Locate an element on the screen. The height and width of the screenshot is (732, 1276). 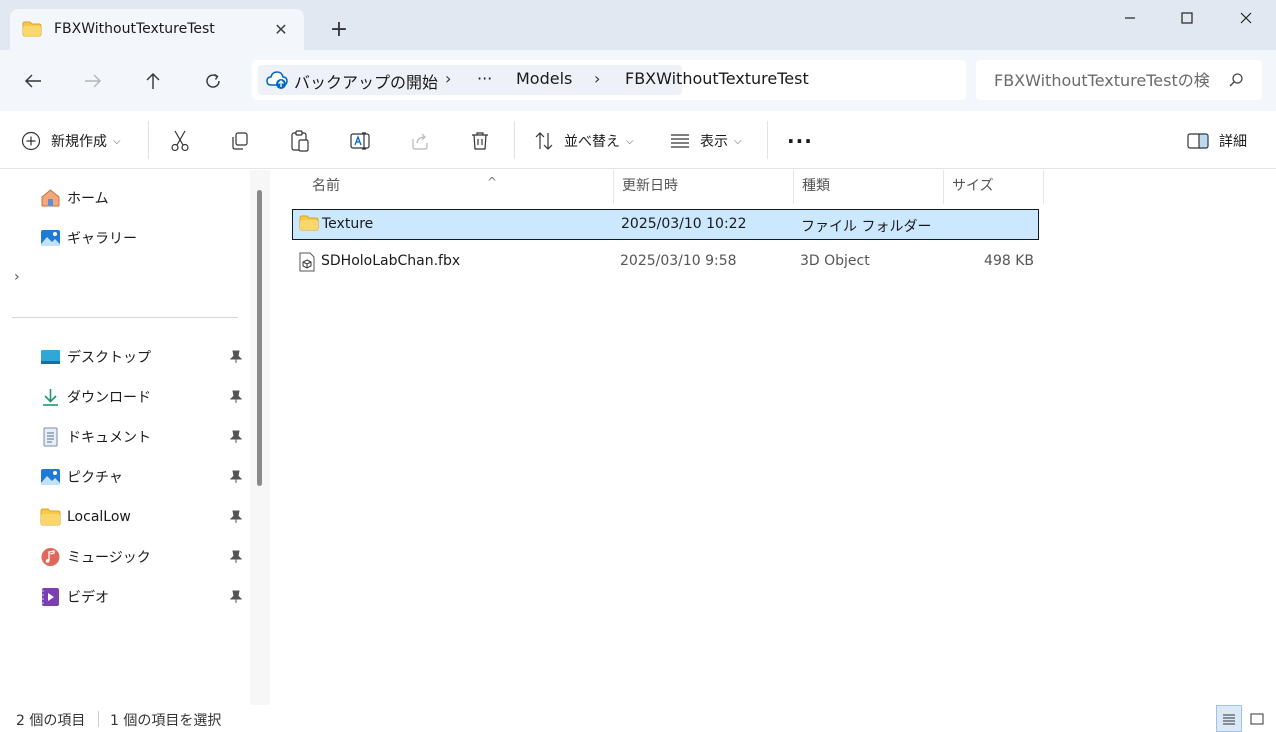
music-icon is located at coordinates (50, 557).